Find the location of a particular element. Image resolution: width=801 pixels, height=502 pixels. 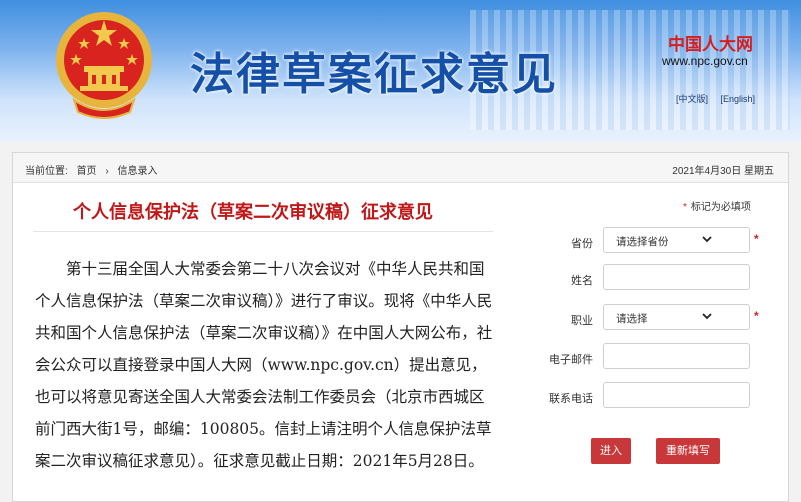

breadcrumb-current: 信息录入 is located at coordinates (137, 171).